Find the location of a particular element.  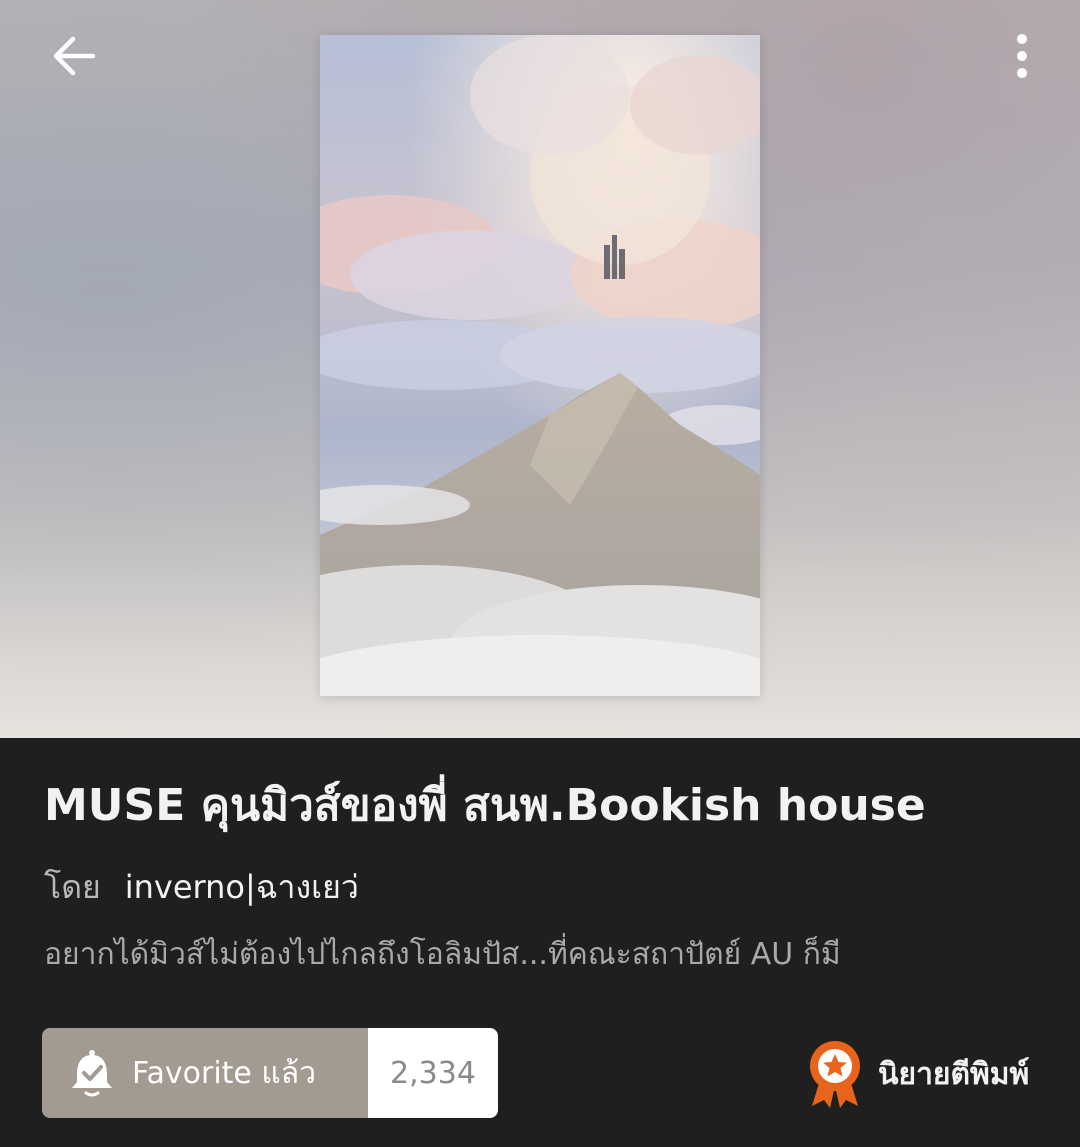

more-vertical-icon is located at coordinates (1022, 56).